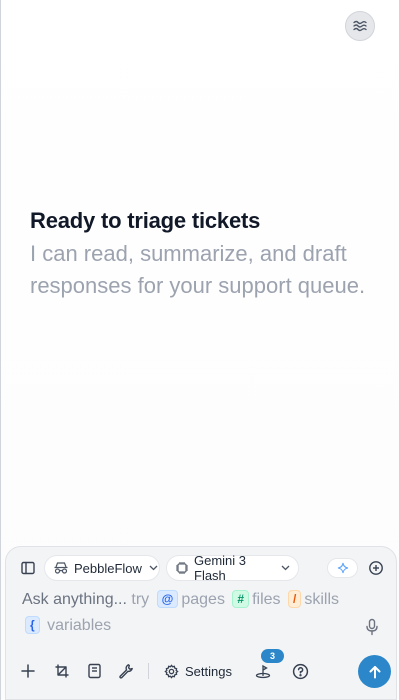 This screenshot has height=700, width=400. I want to click on pages-hint: pages, so click(203, 599).